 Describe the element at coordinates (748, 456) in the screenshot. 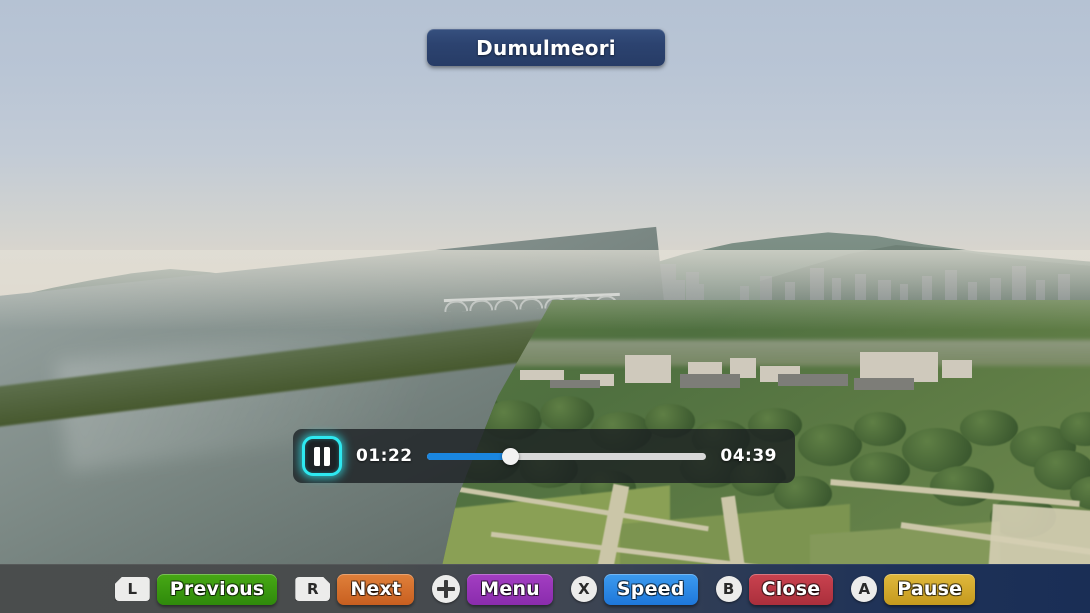

I see `total-time-label: 04:39` at that location.